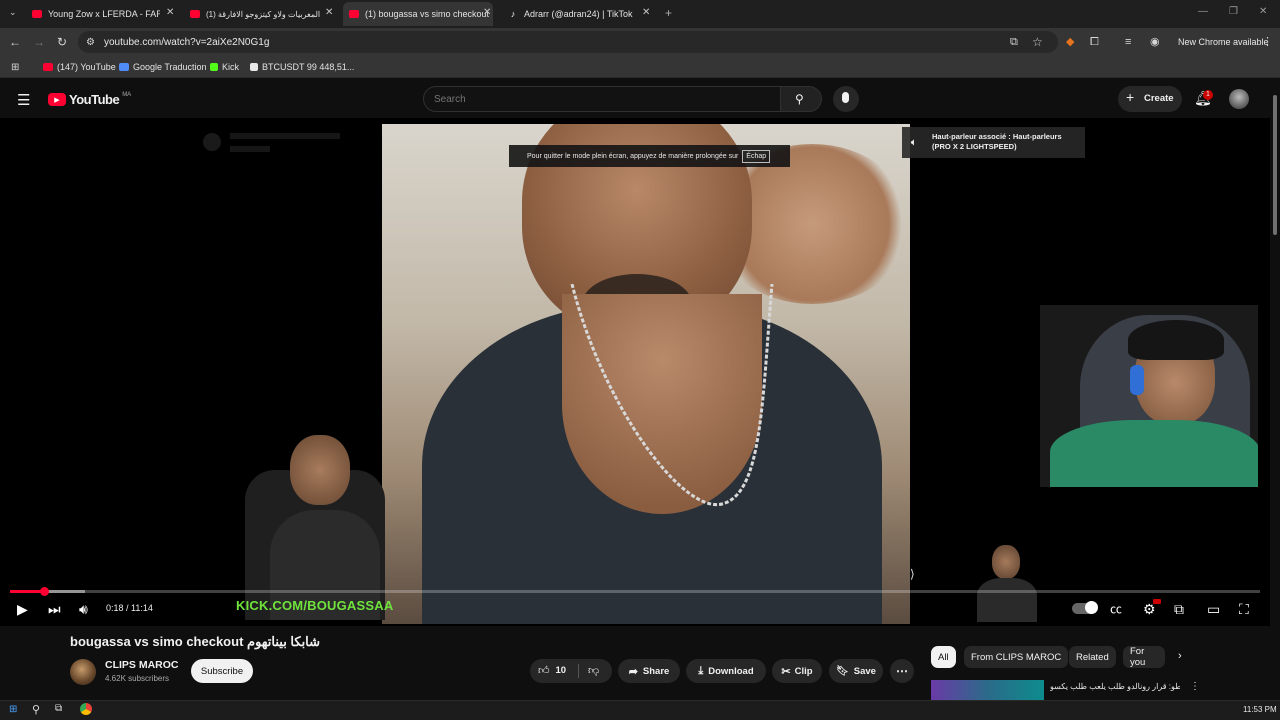 The width and height of the screenshot is (1280, 720). I want to click on search-button: ⚲, so click(801, 99).